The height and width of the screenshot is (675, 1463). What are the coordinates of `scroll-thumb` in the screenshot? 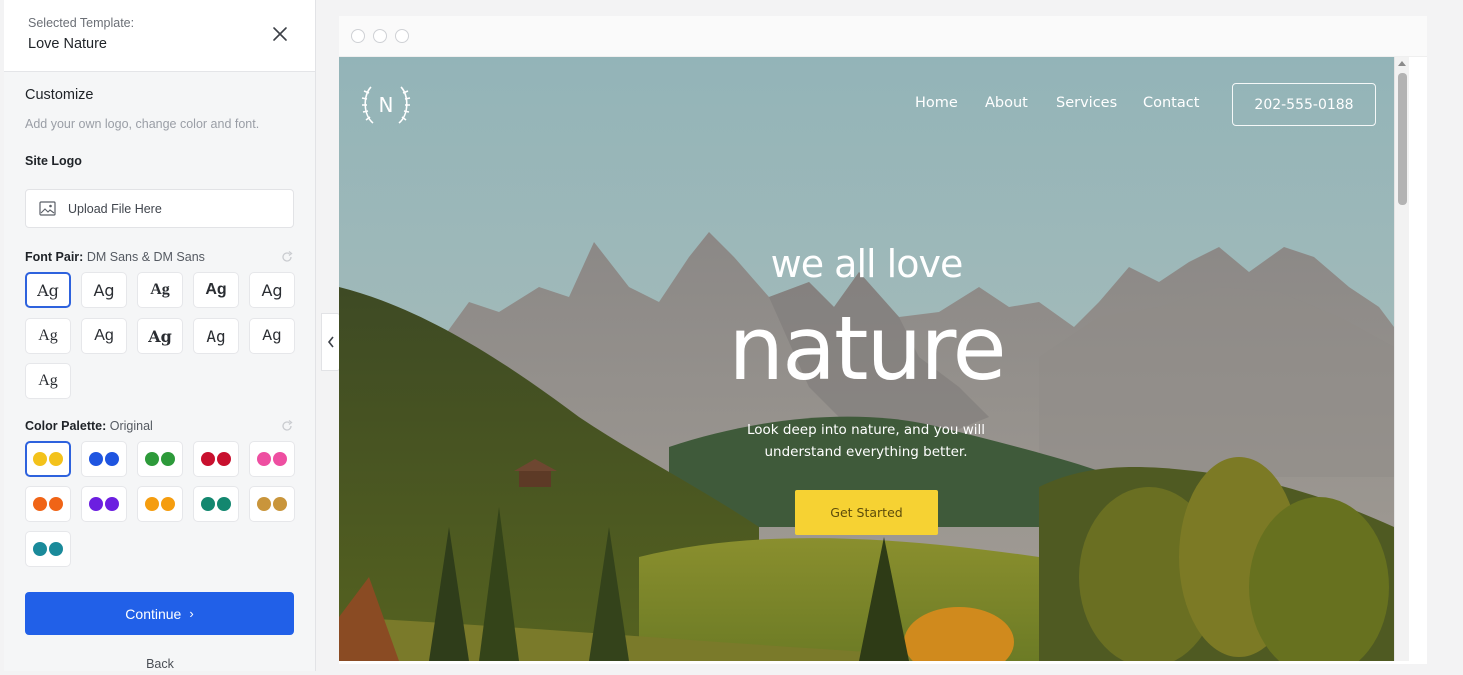 It's located at (1402, 139).